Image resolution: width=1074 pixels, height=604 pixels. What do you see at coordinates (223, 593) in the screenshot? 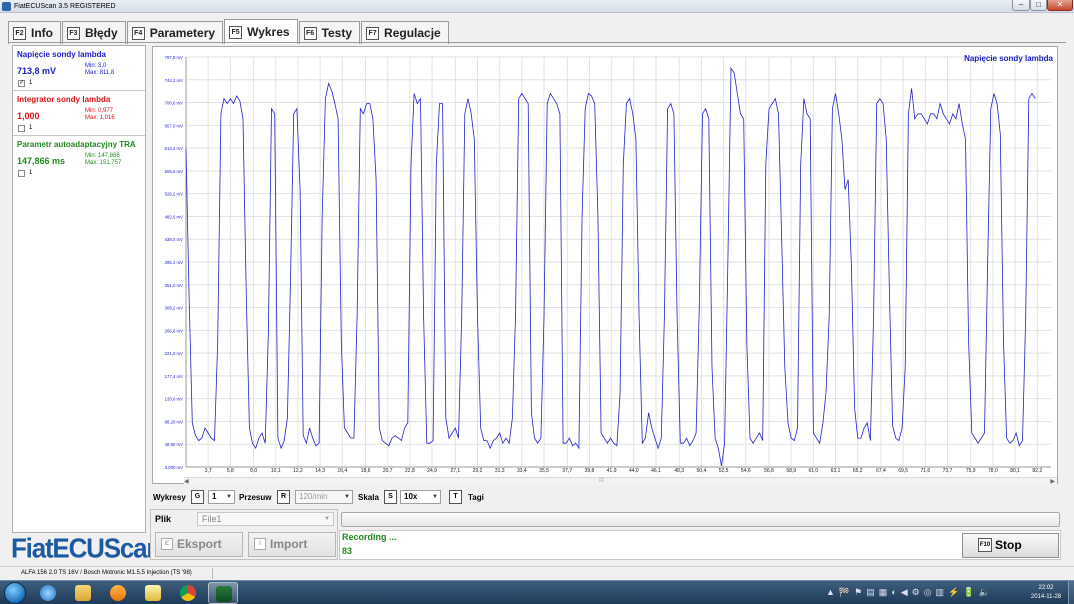
I see `taskbar-fiatecuscan` at bounding box center [223, 593].